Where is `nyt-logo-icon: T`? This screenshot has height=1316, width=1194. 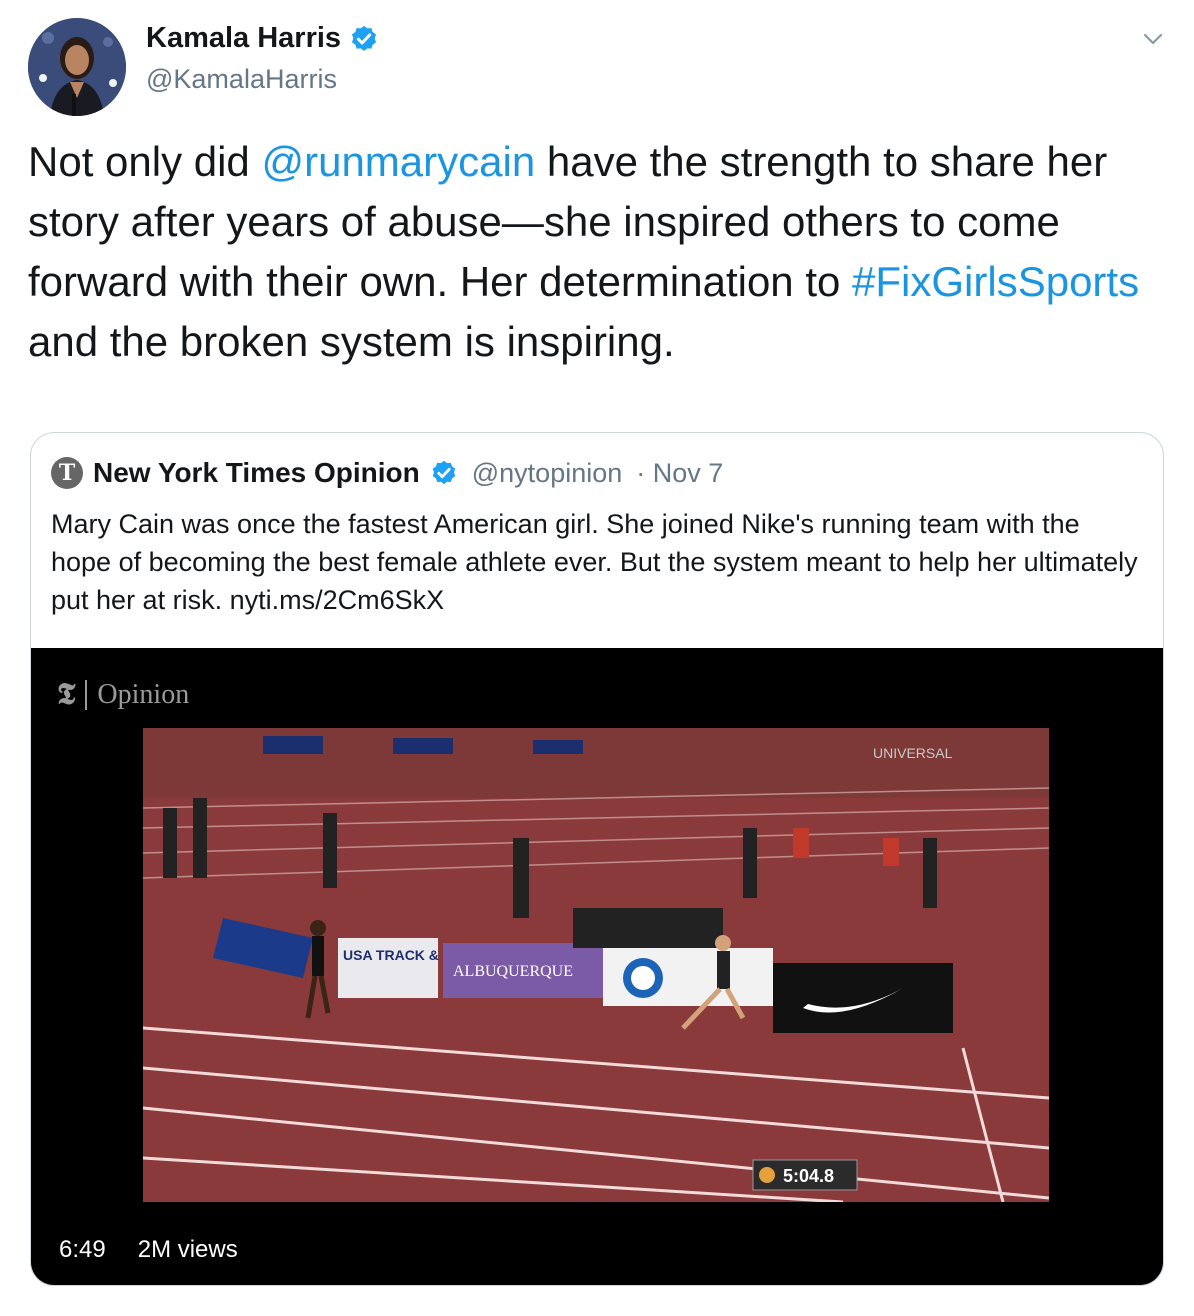 nyt-logo-icon: T is located at coordinates (67, 473).